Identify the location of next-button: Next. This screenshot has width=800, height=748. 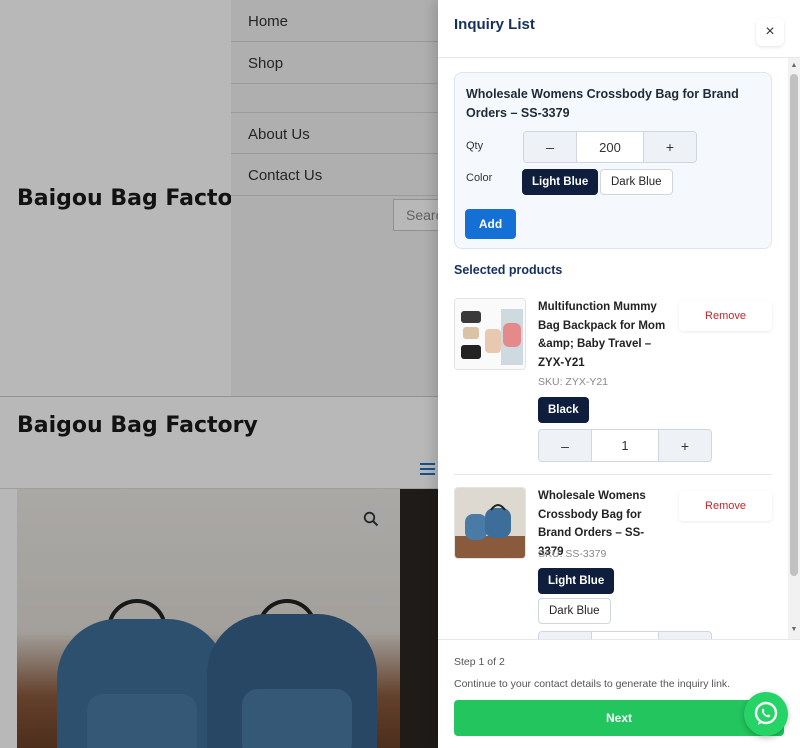
(619, 718).